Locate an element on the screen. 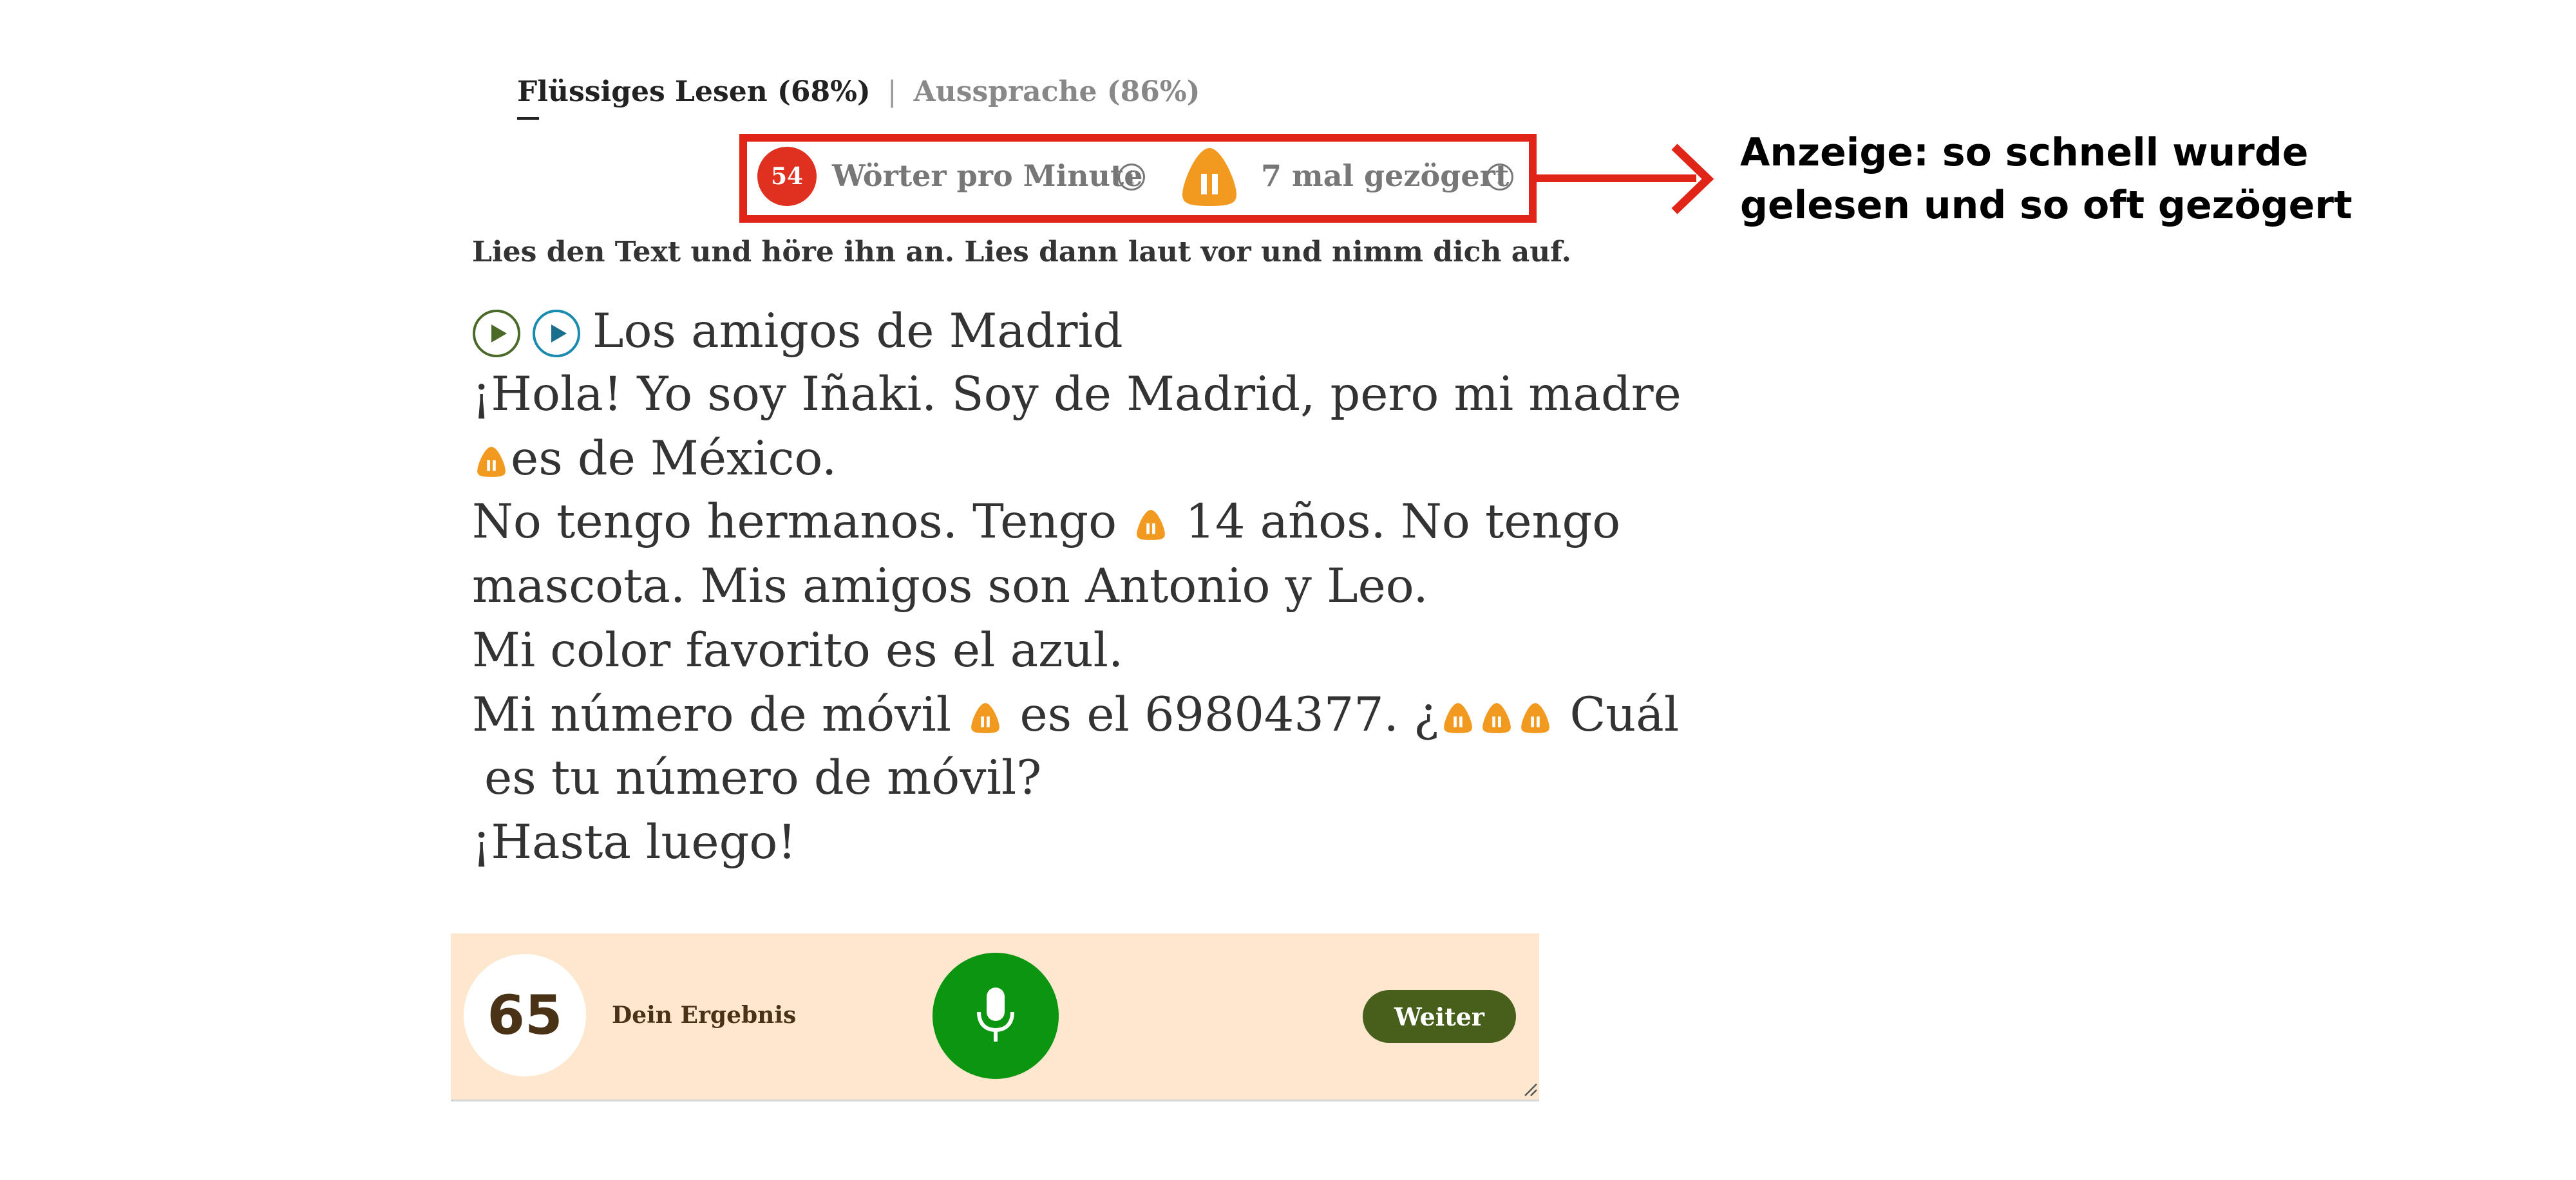 This screenshot has height=1180, width=2576. wpm-badge: 54 is located at coordinates (787, 176).